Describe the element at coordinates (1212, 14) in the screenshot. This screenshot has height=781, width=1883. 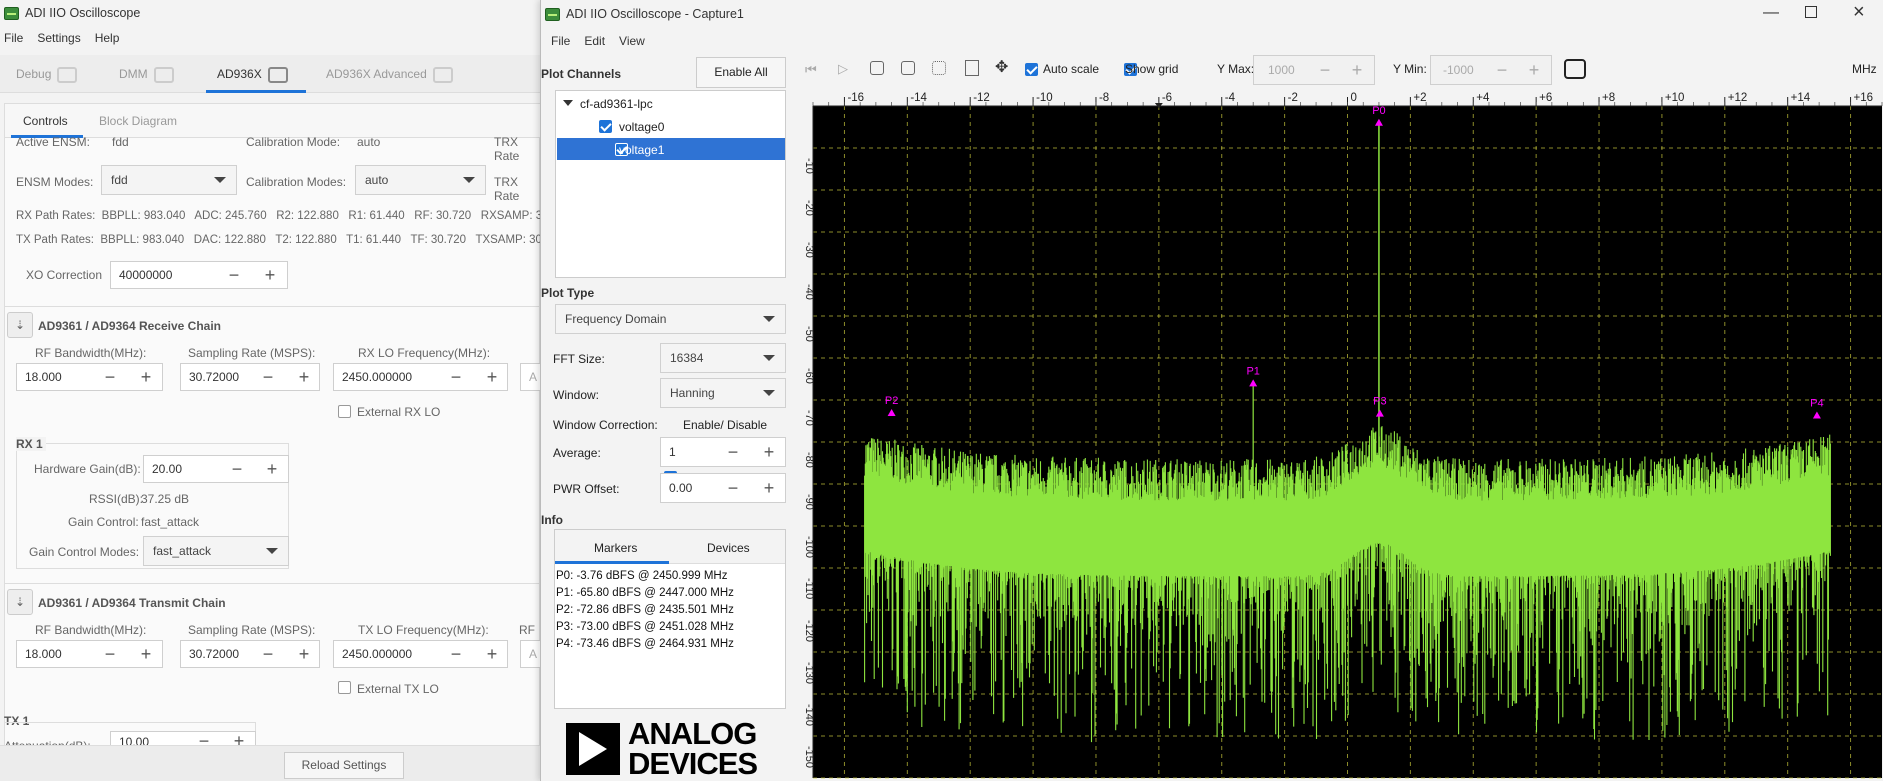
I see `right-titlebar: ADI IIO Oscilloscope - Capture1` at that location.